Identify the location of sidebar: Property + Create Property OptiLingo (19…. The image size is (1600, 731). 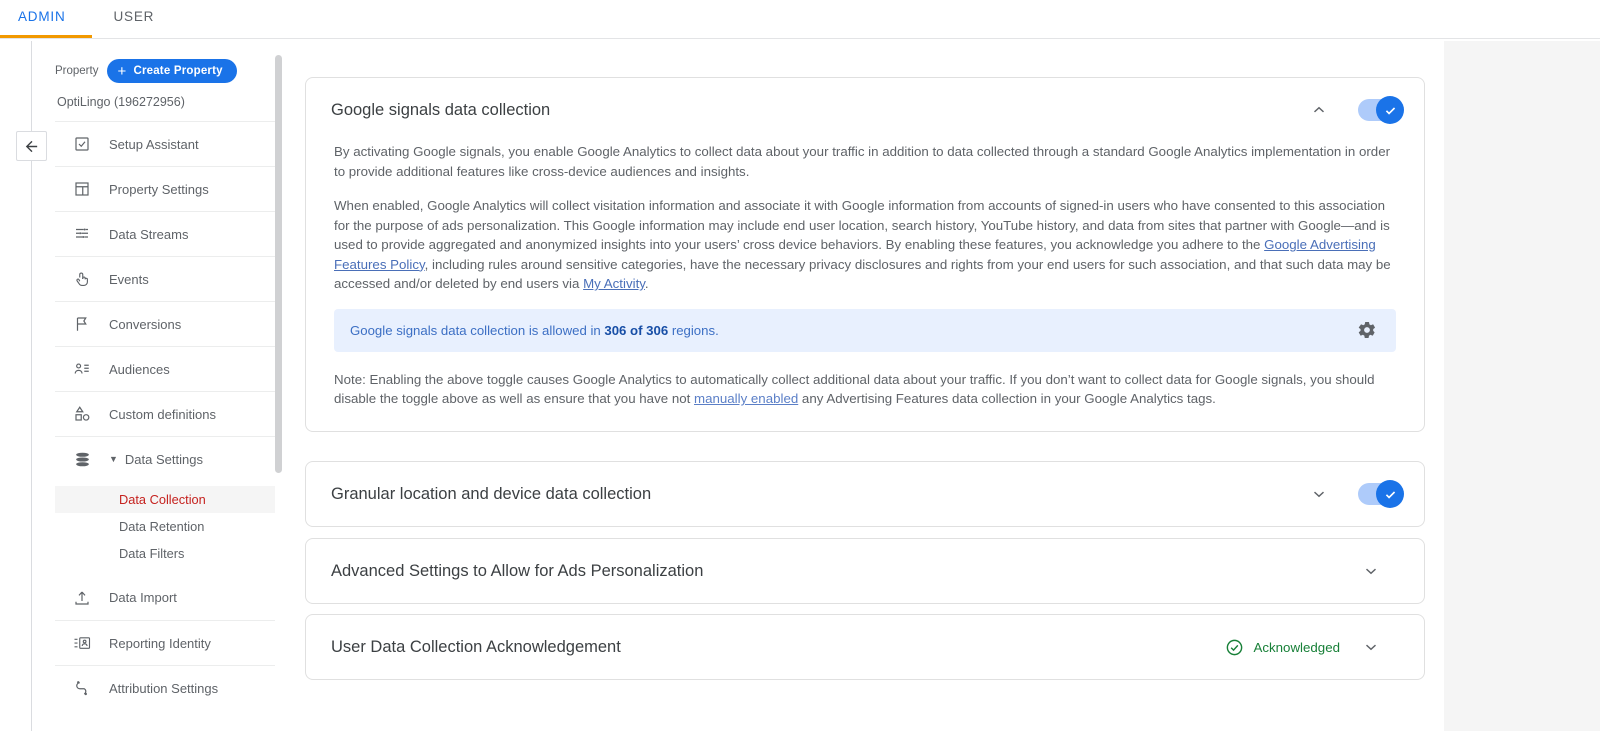
(165, 389).